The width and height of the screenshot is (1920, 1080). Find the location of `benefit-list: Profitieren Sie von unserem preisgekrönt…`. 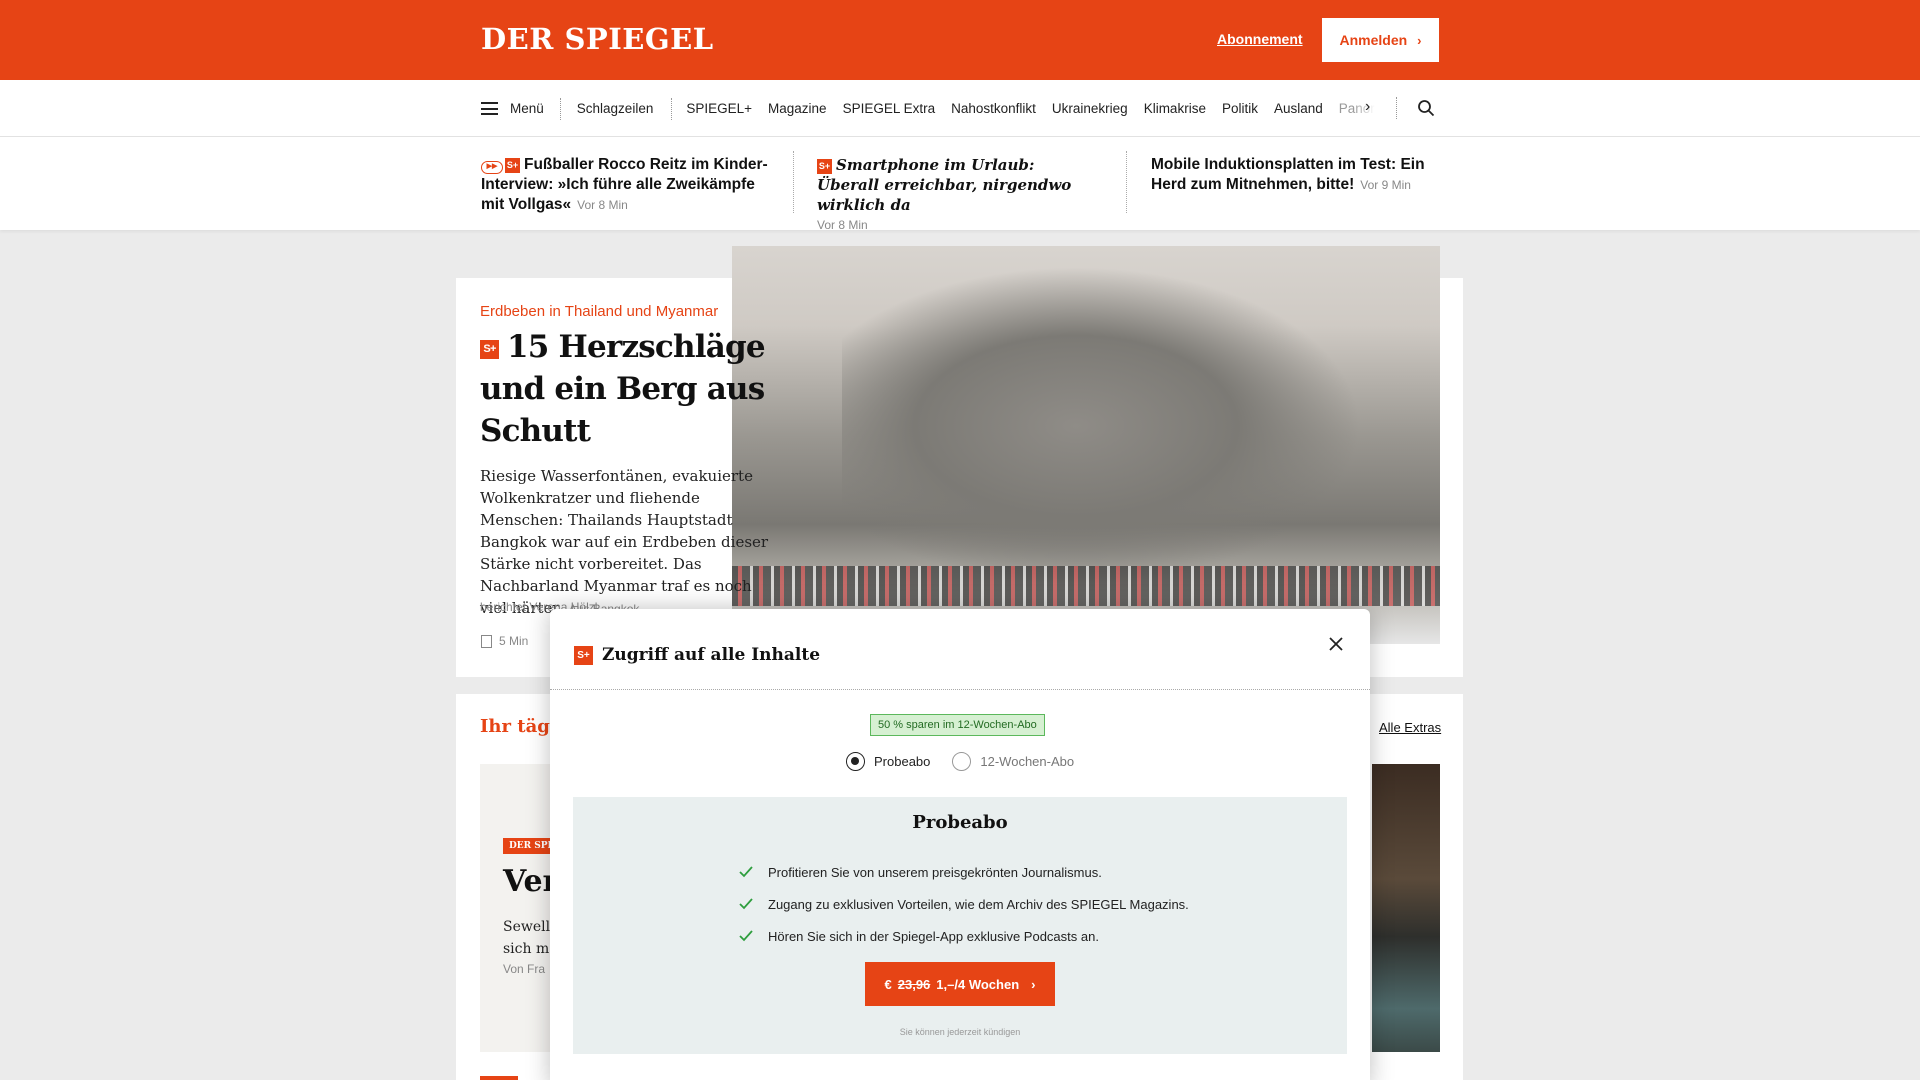

benefit-list: Profitieren Sie von unserem preisgekrönt… is located at coordinates (963, 904).